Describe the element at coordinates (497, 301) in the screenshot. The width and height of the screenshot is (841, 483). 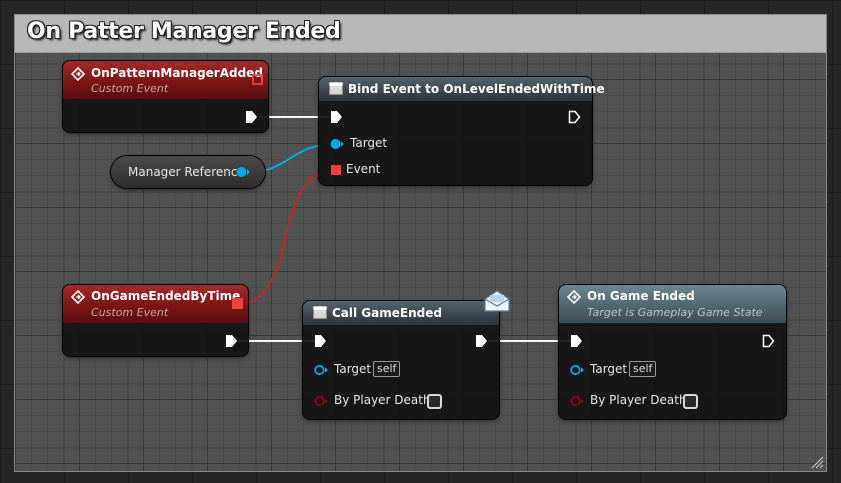
I see `envelope-icon` at that location.